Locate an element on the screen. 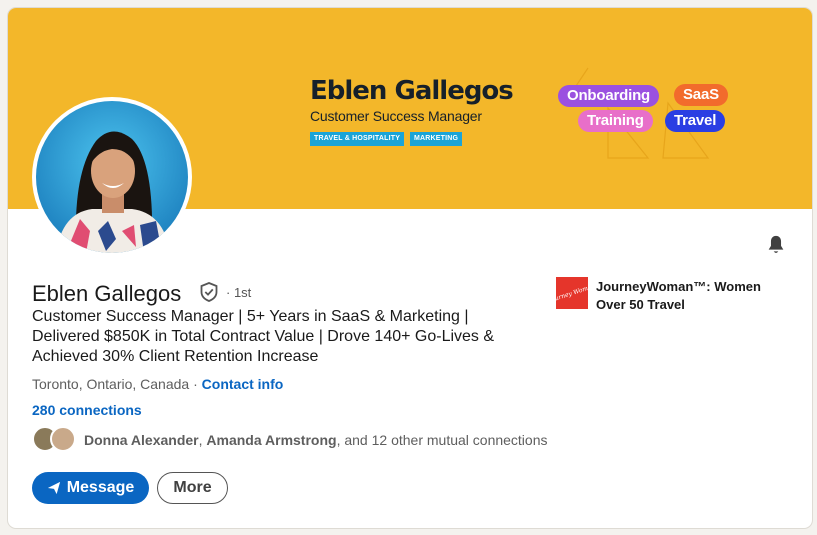 This screenshot has width=817, height=535. banner-tag-marketing: MARKETING is located at coordinates (436, 139).